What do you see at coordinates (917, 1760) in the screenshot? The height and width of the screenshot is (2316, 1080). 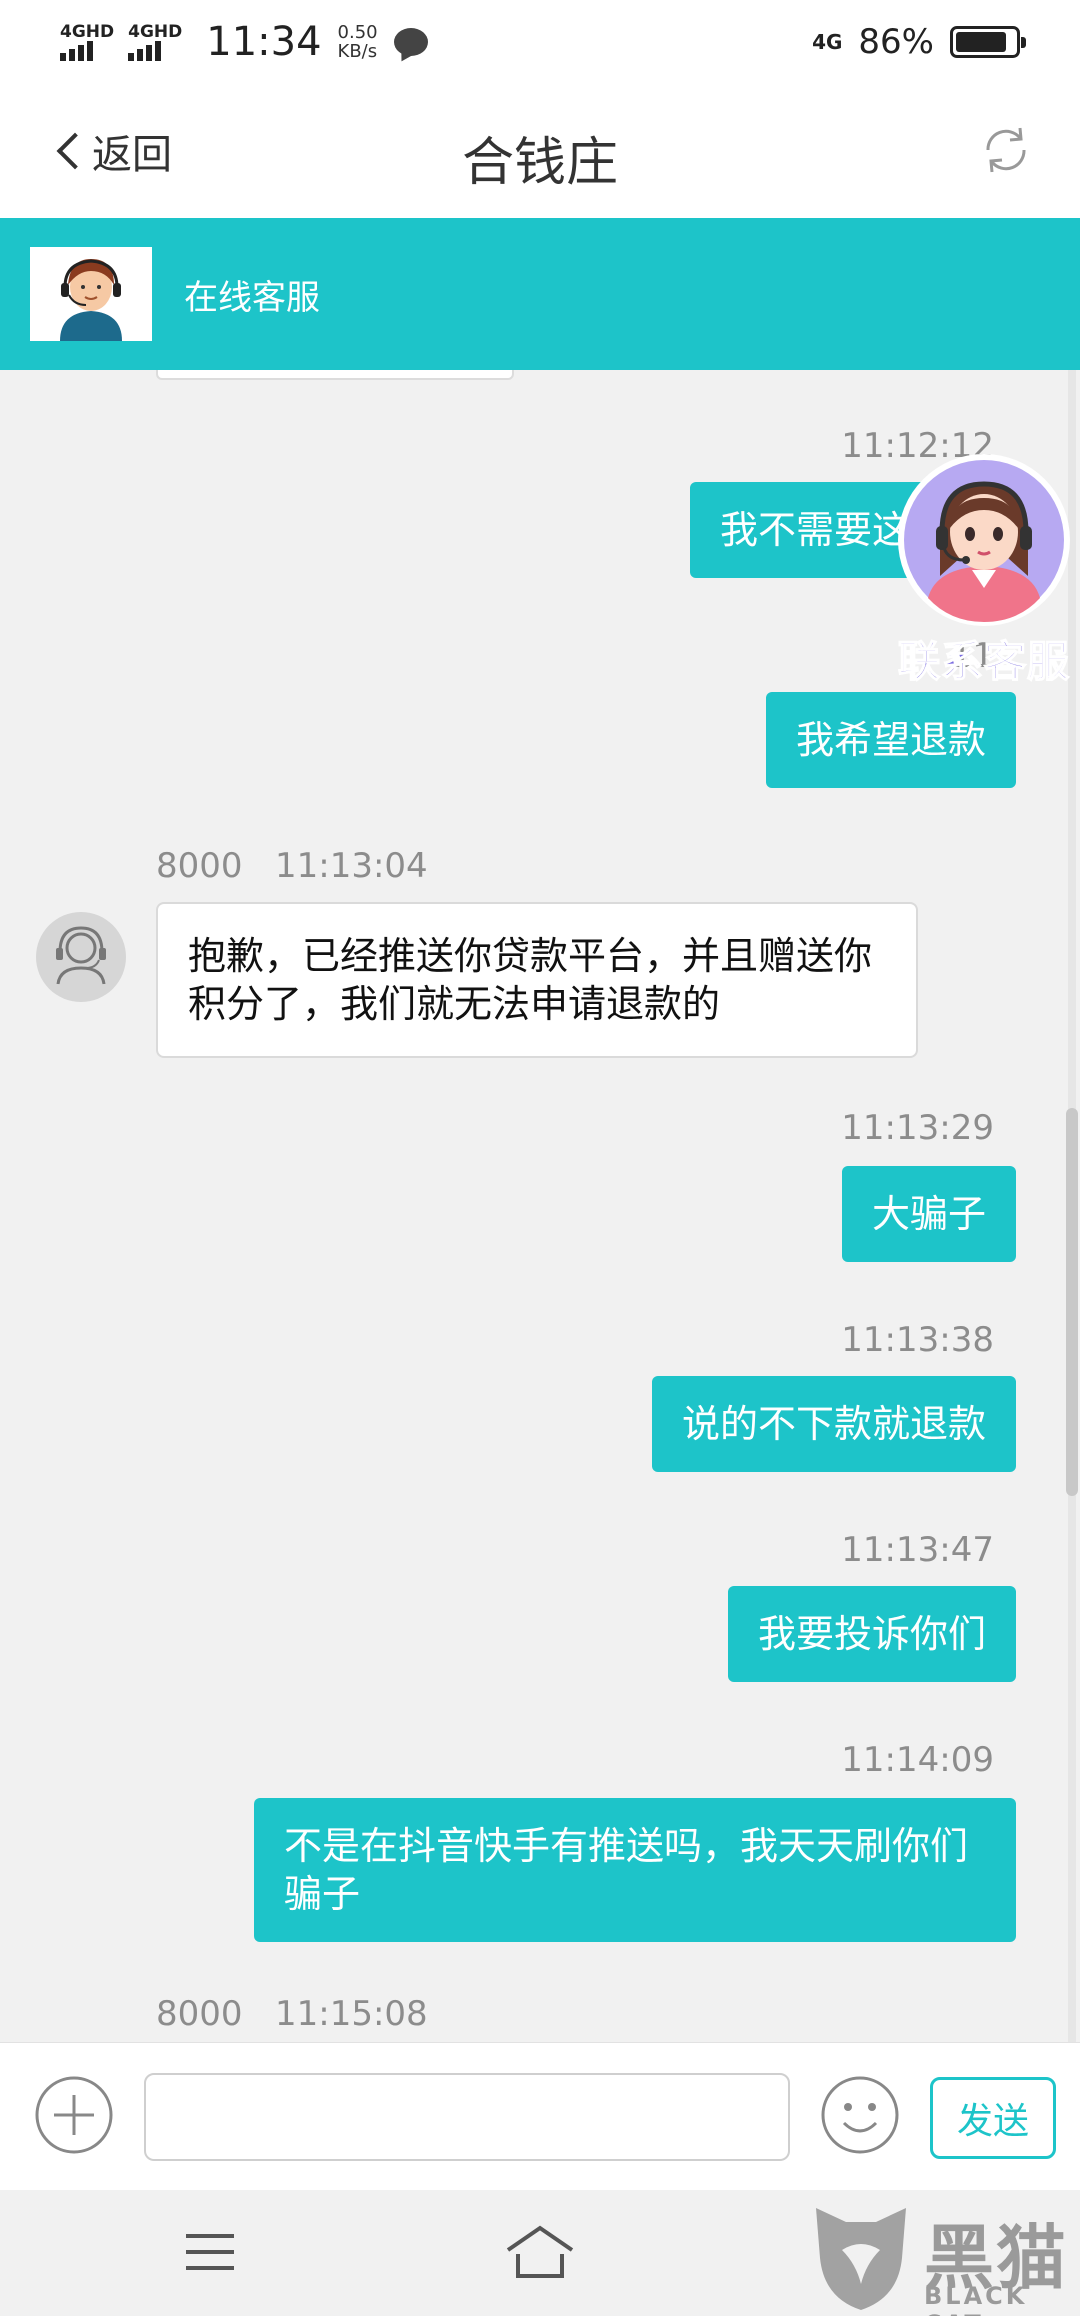 I see `message-timestamp: 11:14:09` at bounding box center [917, 1760].